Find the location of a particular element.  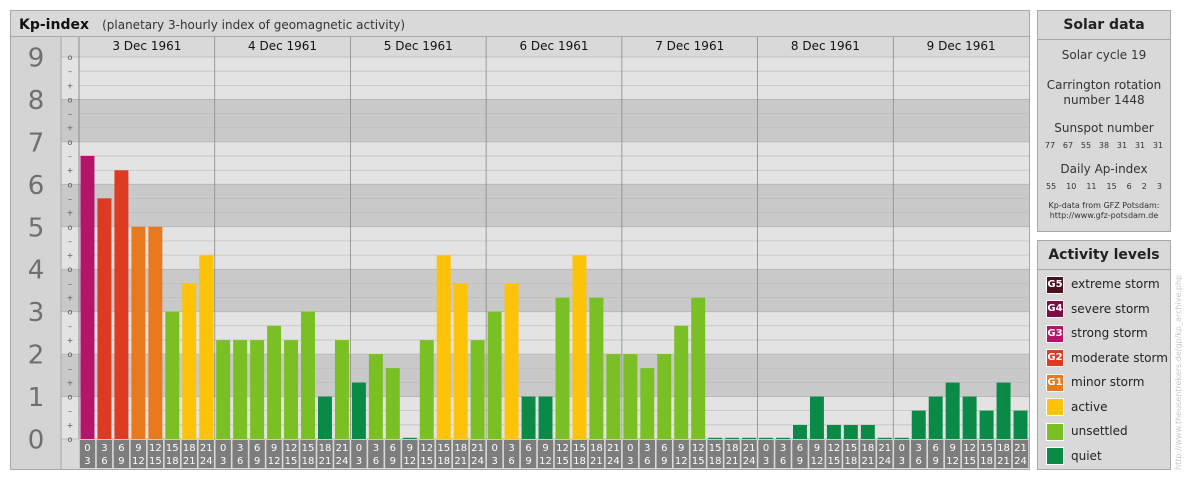

solar-cycle: Solar cycle 19 is located at coordinates (1104, 55).